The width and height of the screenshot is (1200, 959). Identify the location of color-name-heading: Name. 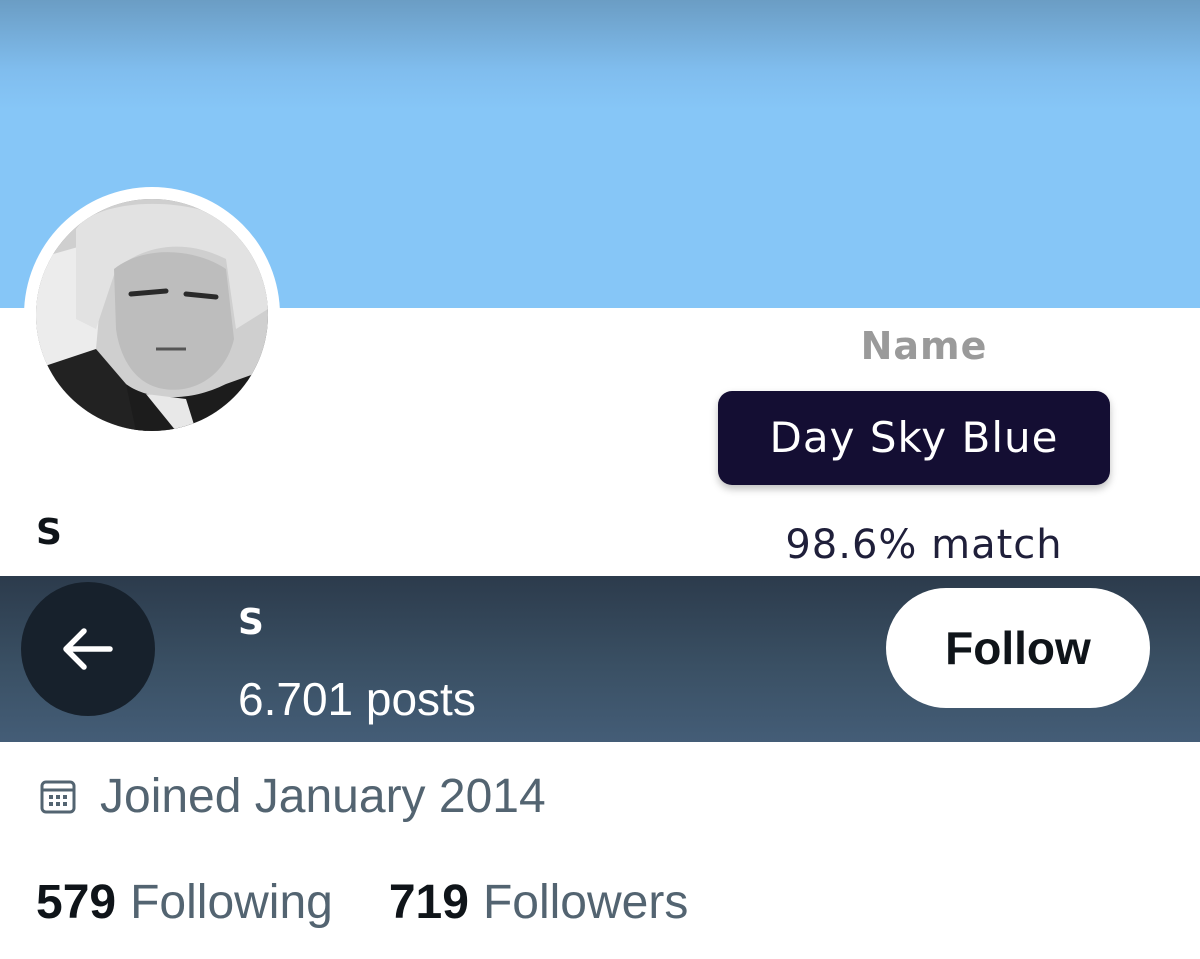
(924, 346).